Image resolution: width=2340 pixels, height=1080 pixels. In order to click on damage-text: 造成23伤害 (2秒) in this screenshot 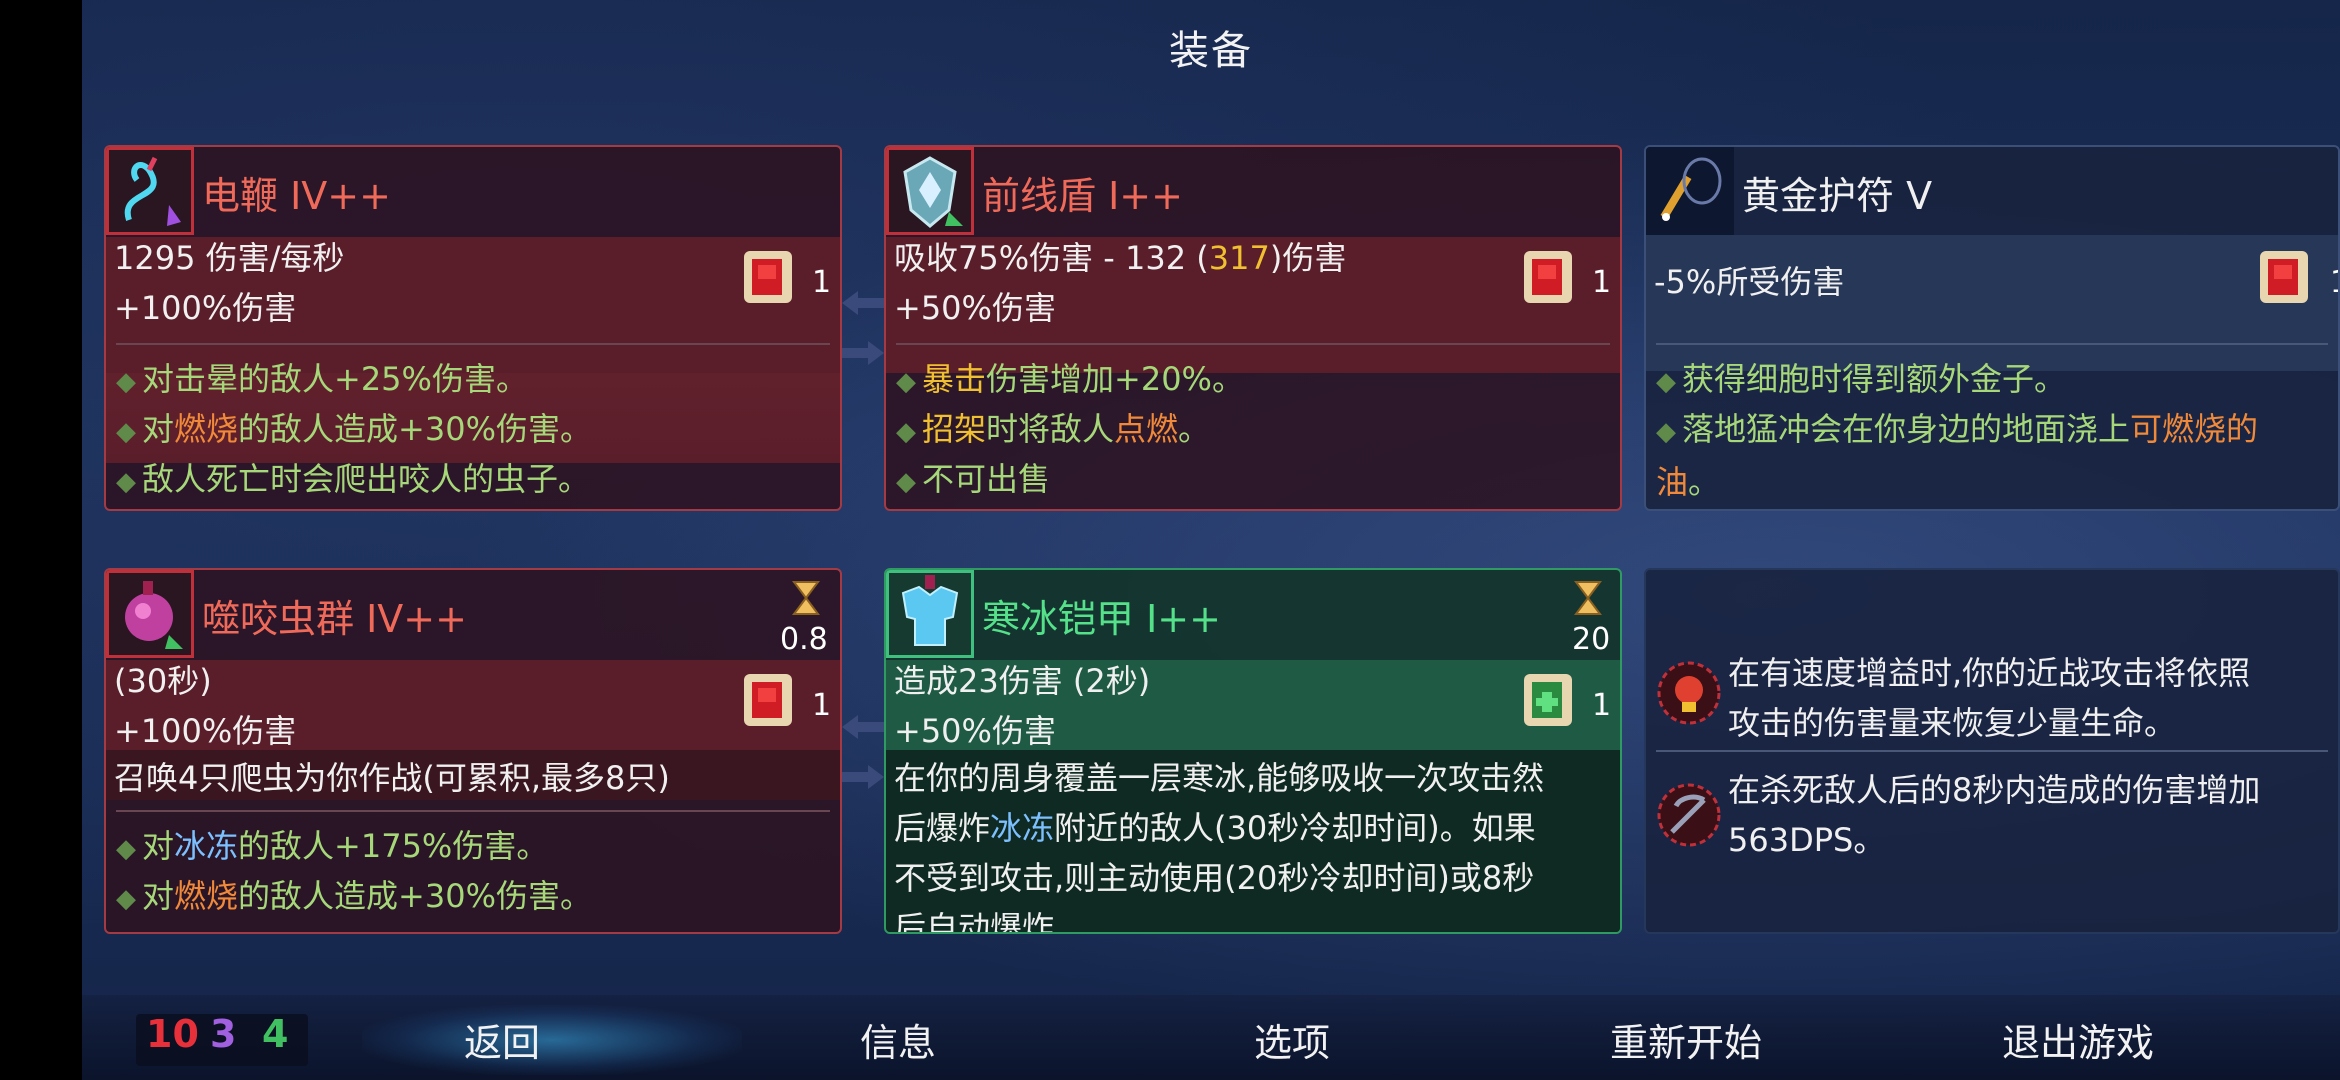, I will do `click(1022, 681)`.